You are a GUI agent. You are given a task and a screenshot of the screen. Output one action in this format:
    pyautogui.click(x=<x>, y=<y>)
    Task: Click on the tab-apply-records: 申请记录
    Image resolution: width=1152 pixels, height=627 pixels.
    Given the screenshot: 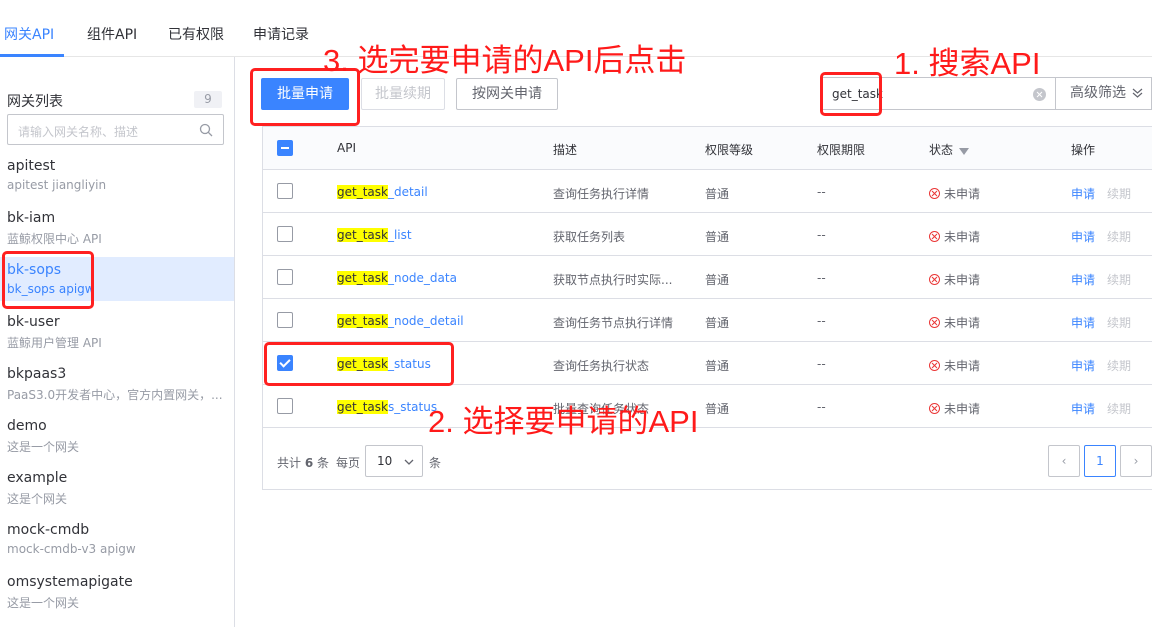 What is the action you would take?
    pyautogui.click(x=281, y=34)
    